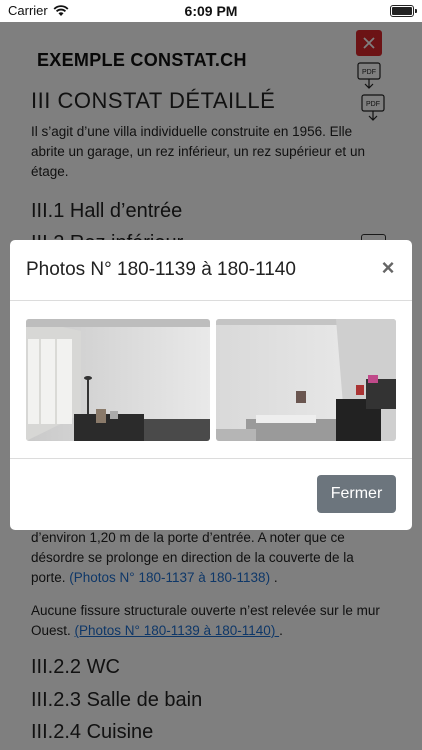 This screenshot has width=422, height=750. I want to click on modal-title: Photos N° 180-1139 à 180-1140, so click(161, 269).